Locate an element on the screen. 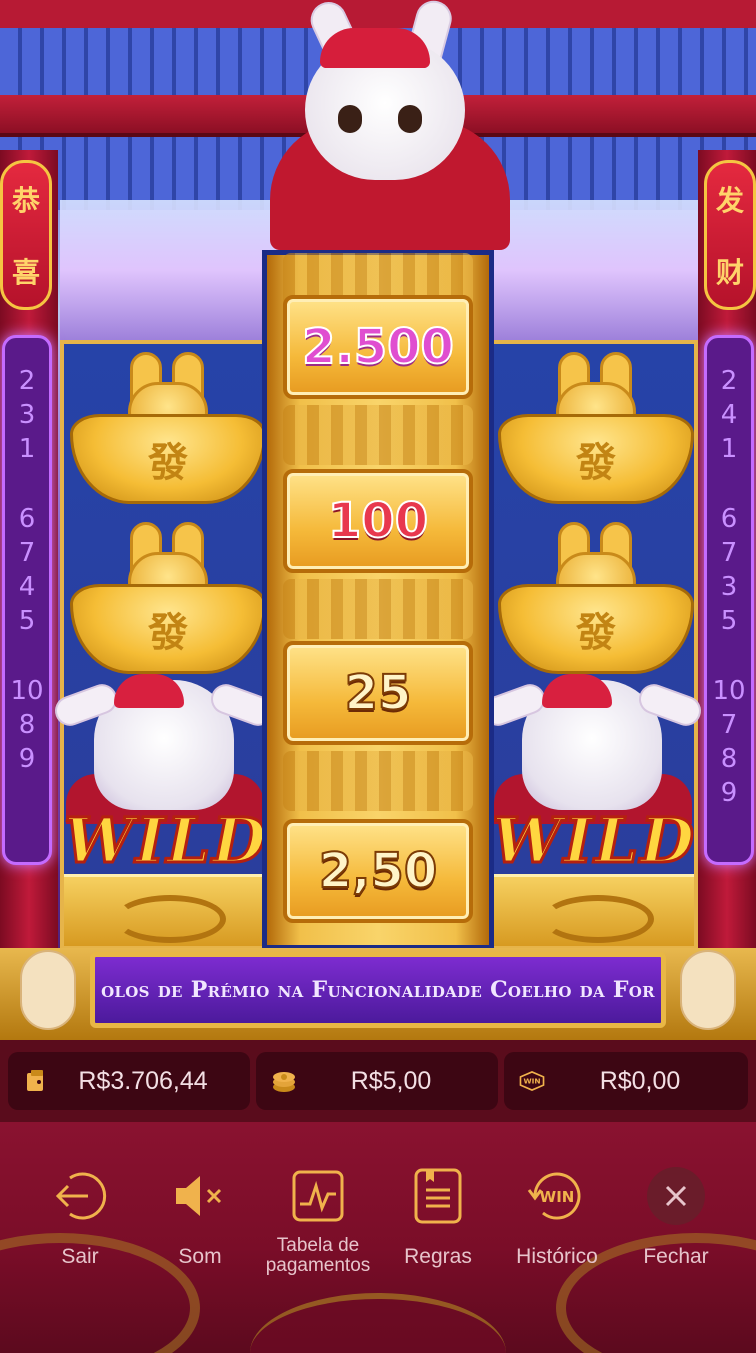 This screenshot has width=756, height=1353. close-button: Fechar is located at coordinates (676, 1239).